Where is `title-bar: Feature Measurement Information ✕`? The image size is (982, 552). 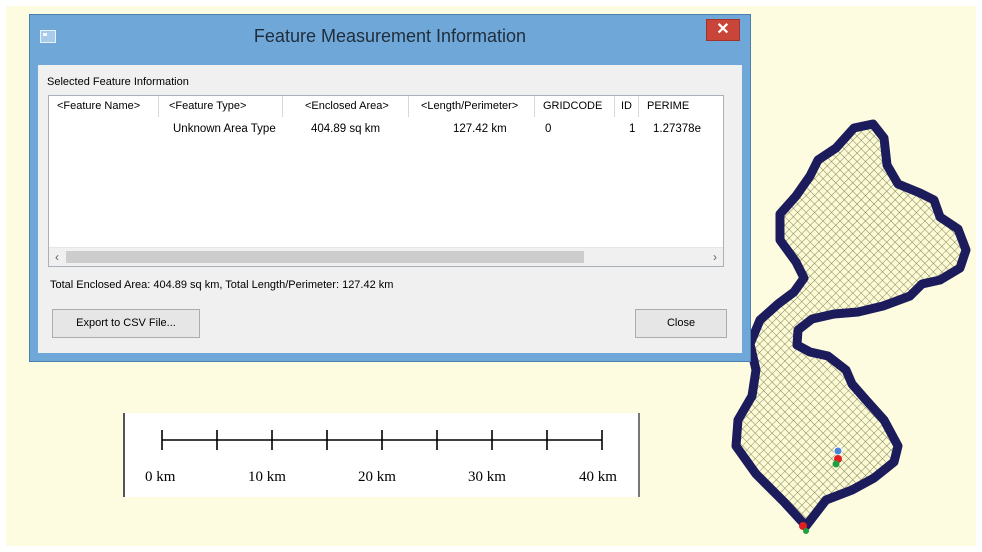
title-bar: Feature Measurement Information ✕ is located at coordinates (390, 40).